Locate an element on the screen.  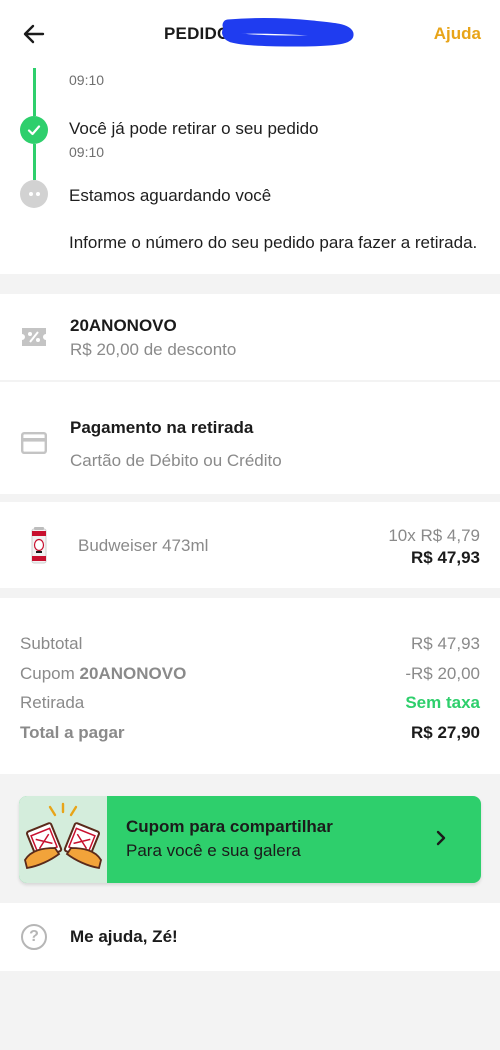
coupon-label: Cupom is located at coordinates (47, 673).